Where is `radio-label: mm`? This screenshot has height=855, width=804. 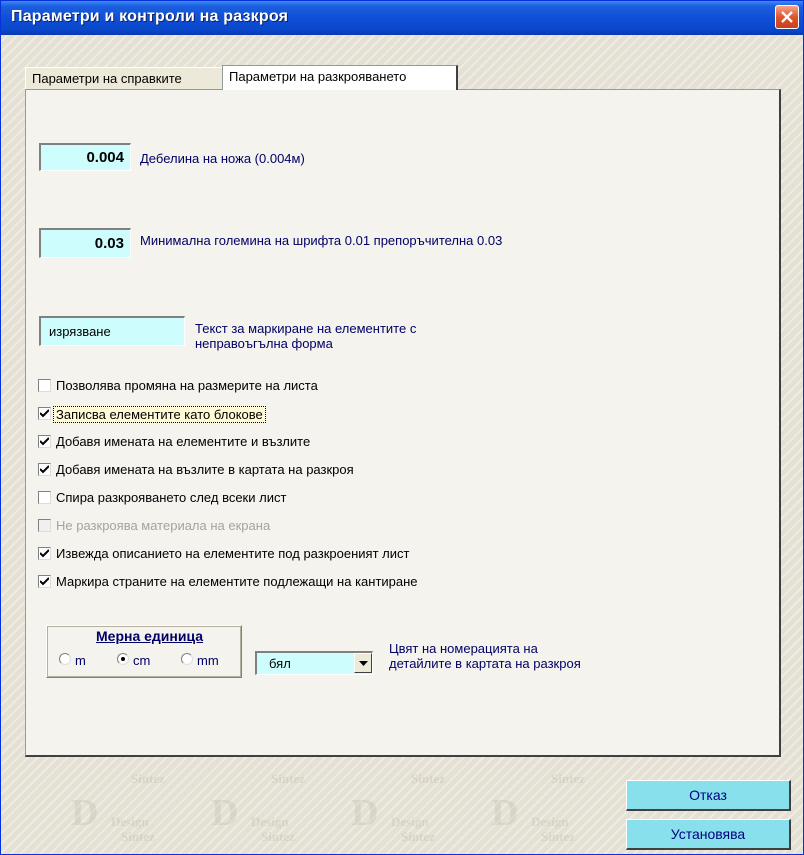 radio-label: mm is located at coordinates (208, 660).